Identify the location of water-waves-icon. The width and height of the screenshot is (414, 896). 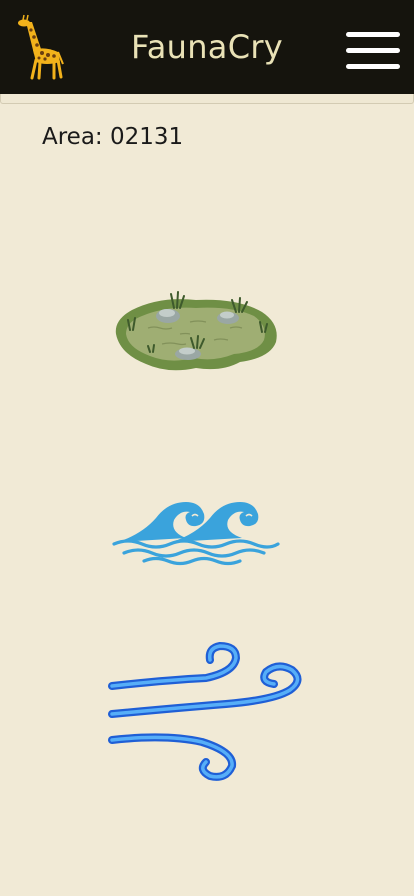
(196, 530).